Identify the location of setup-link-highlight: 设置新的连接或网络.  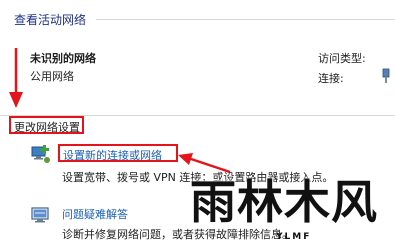
(118, 153).